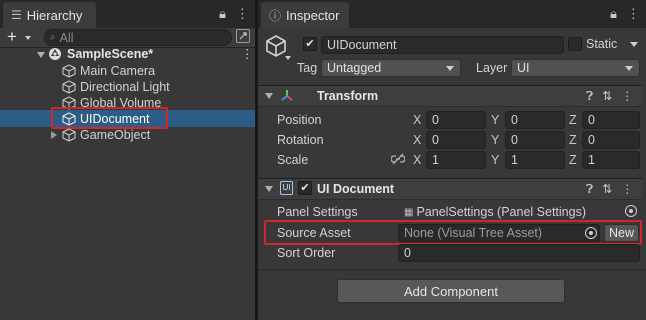 Image resolution: width=646 pixels, height=320 pixels. I want to click on rotation-z-axis-label: Z, so click(573, 140).